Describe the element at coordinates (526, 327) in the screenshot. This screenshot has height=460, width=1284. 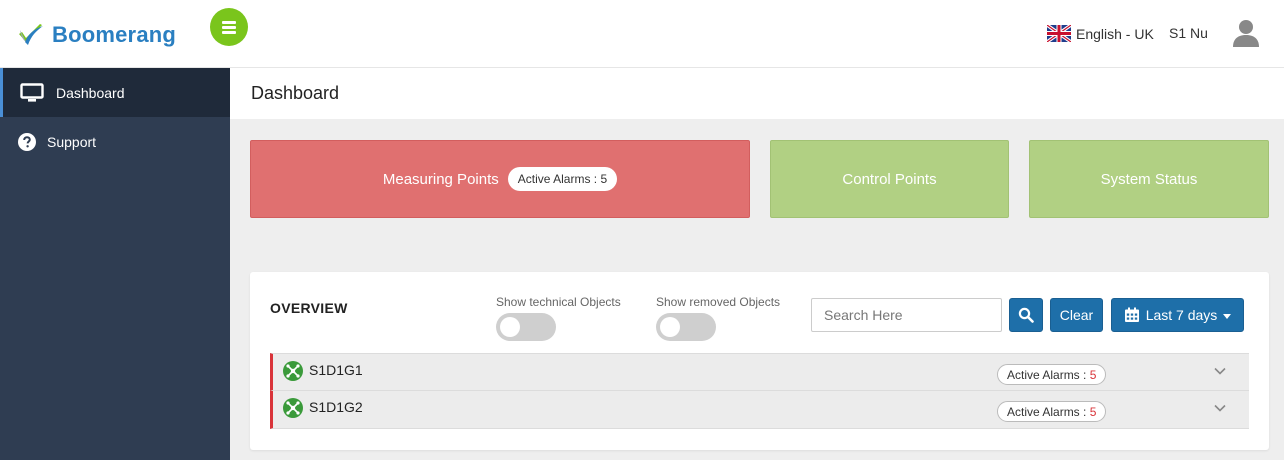
I see `show-technical-objects-toggle` at that location.